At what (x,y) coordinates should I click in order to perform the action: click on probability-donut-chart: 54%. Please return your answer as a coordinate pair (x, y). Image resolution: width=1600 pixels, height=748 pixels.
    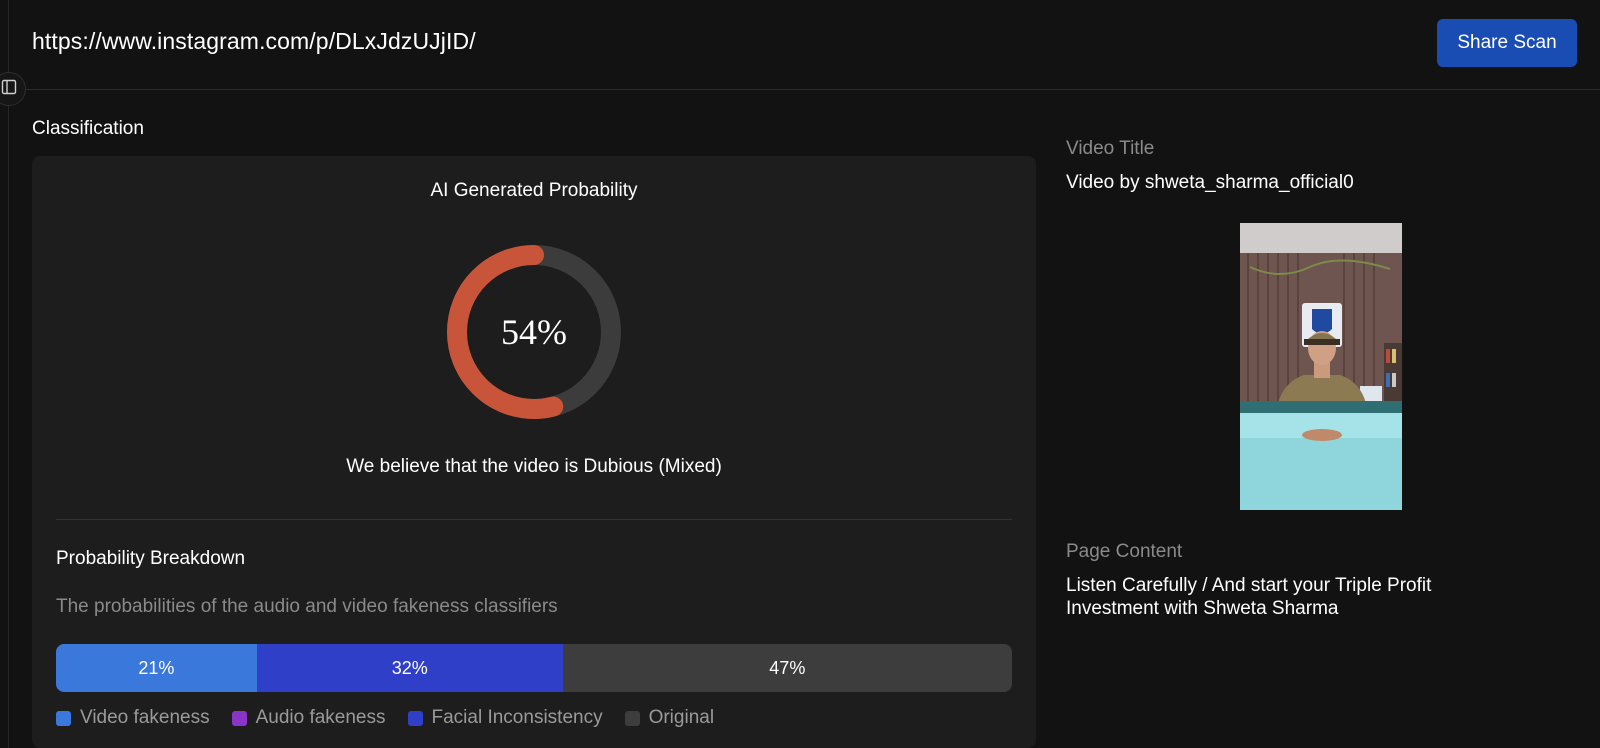
    Looking at the image, I should click on (534, 332).